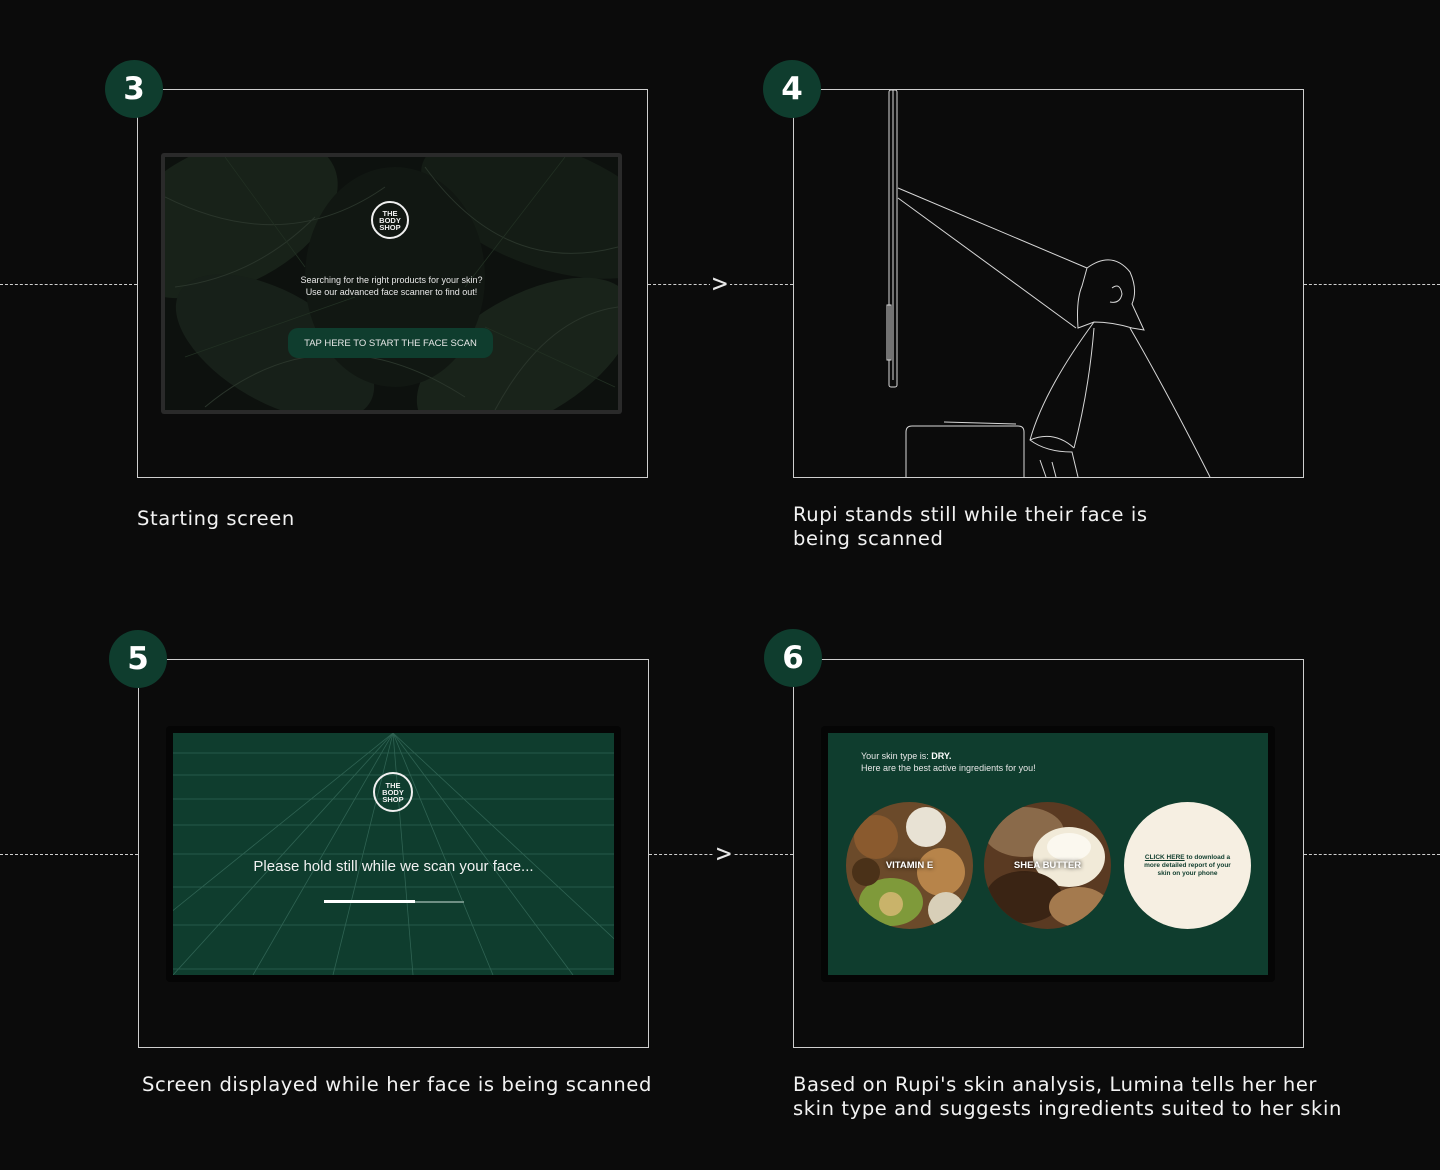  Describe the element at coordinates (138, 659) in the screenshot. I see `step-badge-5: 5` at that location.